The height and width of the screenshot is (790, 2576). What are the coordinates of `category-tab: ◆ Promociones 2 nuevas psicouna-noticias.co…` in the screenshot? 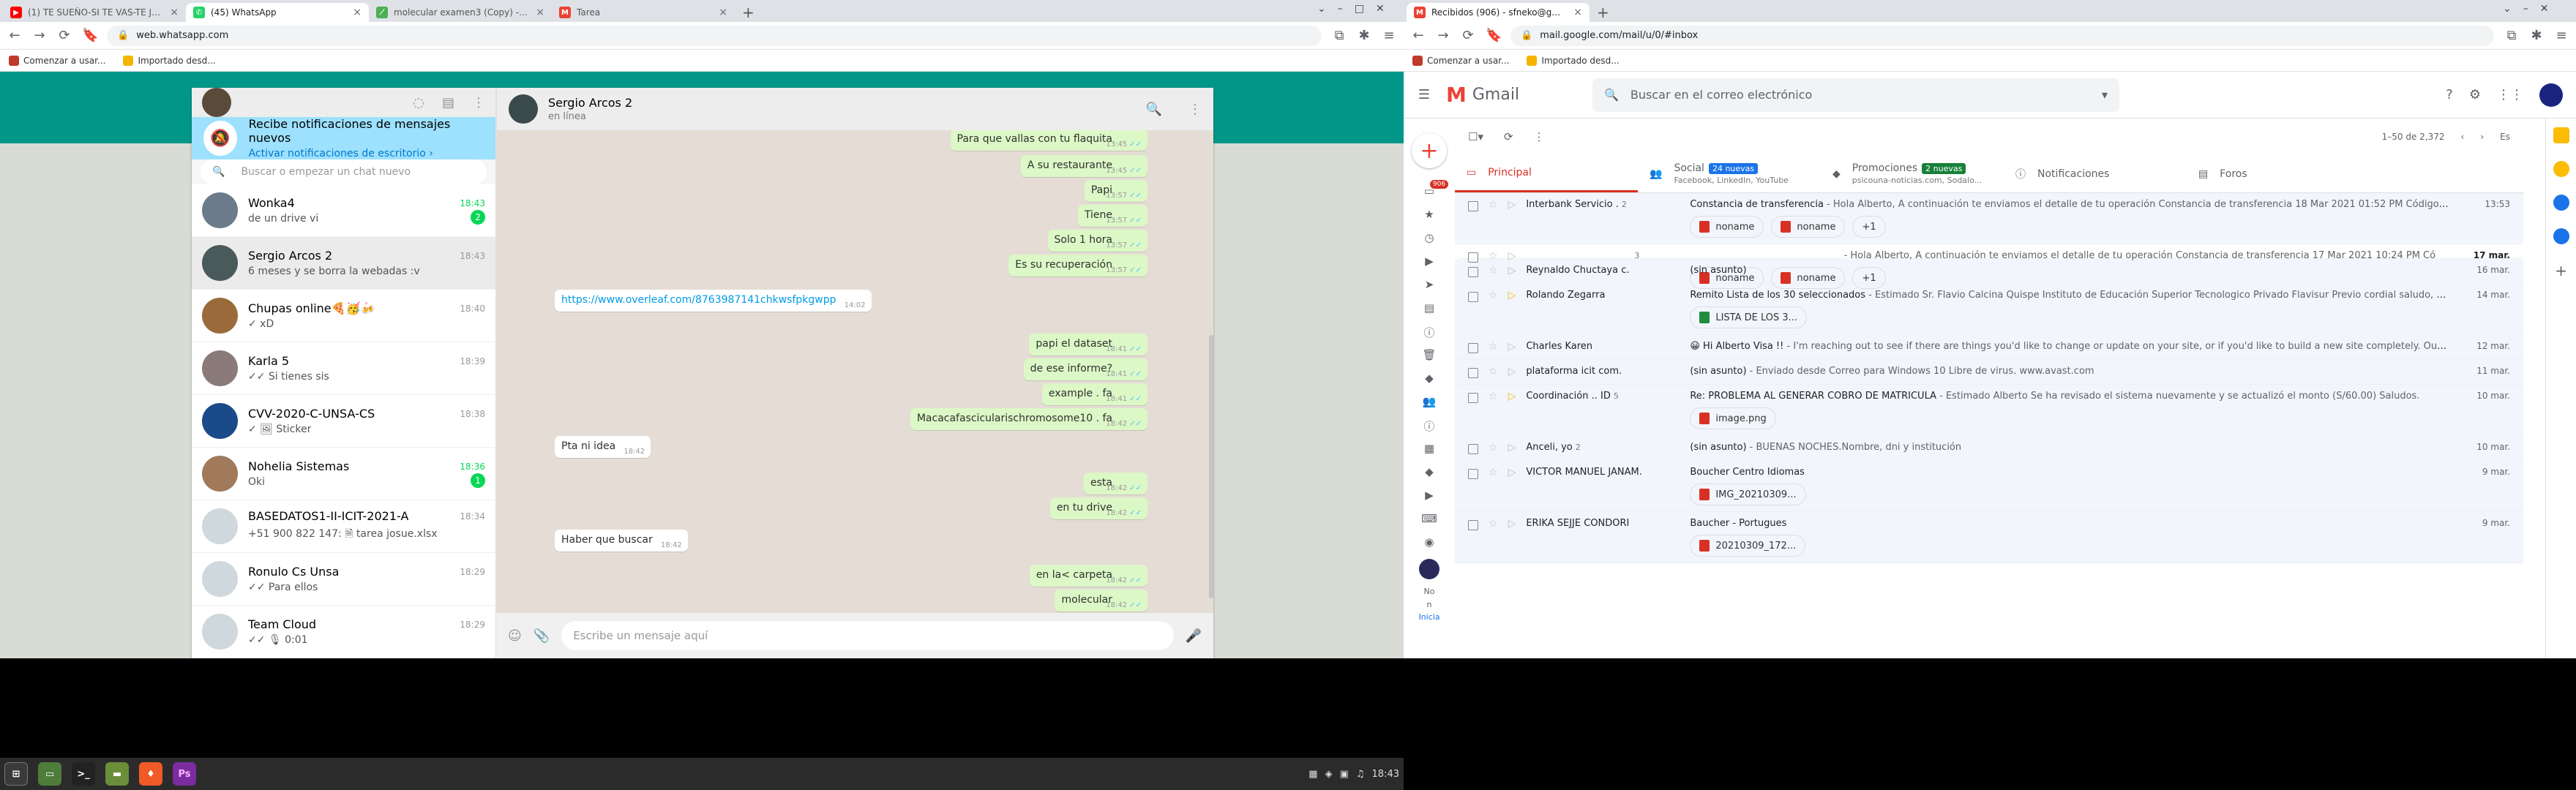 It's located at (1912, 173).